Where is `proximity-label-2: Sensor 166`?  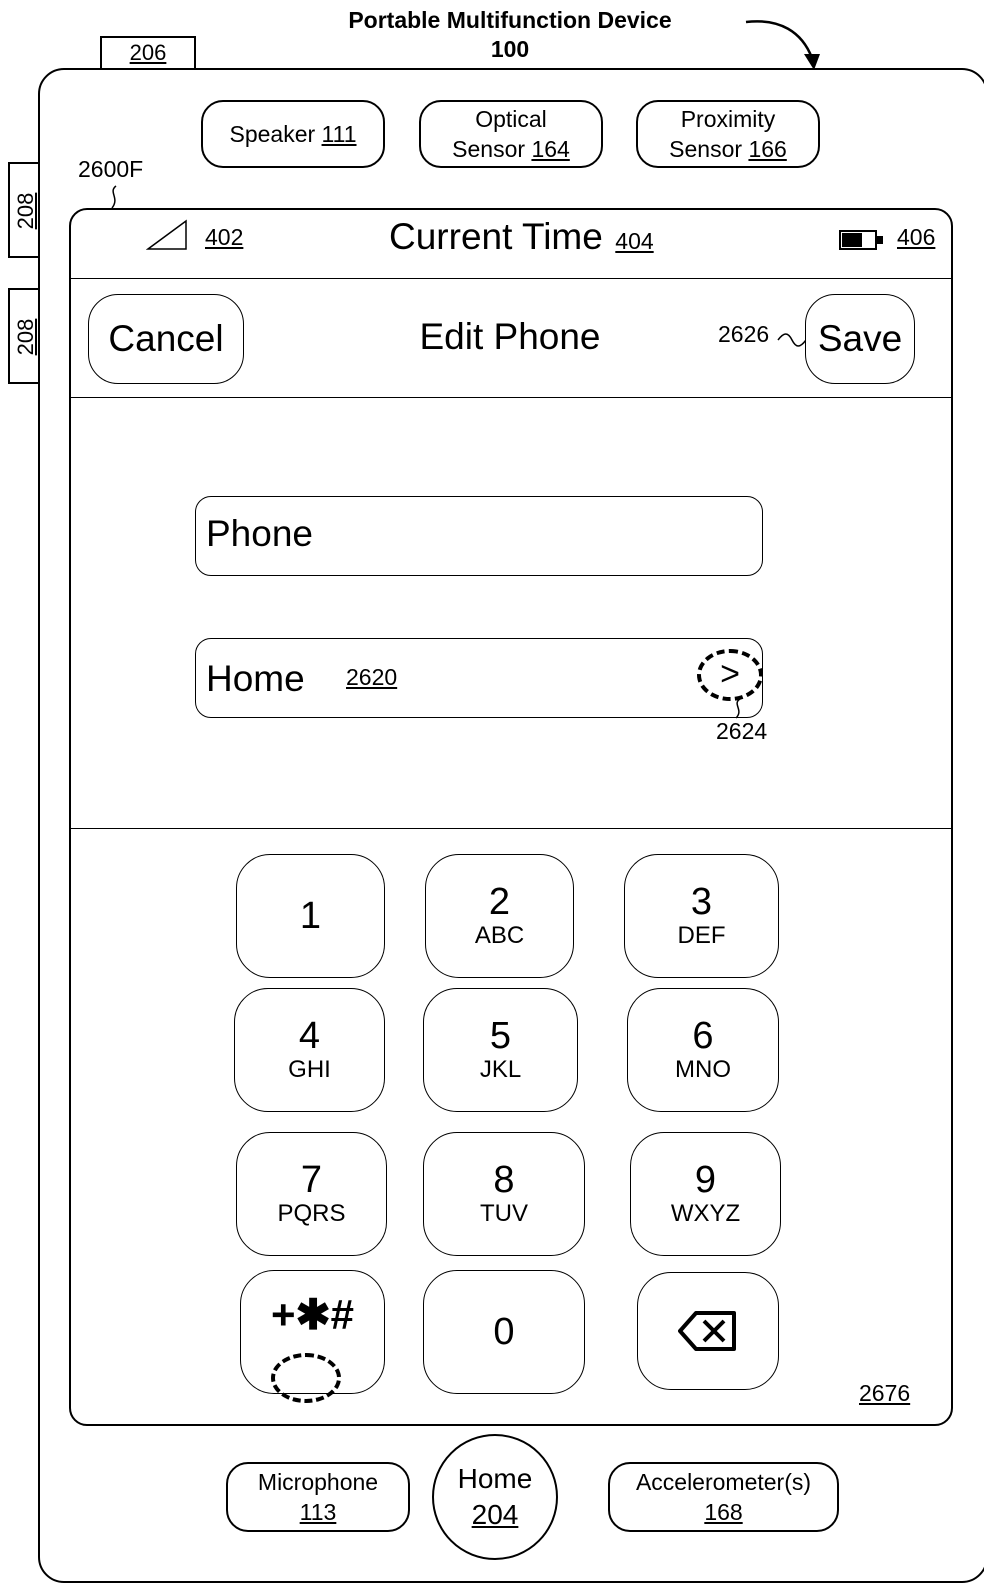 proximity-label-2: Sensor 166 is located at coordinates (728, 149).